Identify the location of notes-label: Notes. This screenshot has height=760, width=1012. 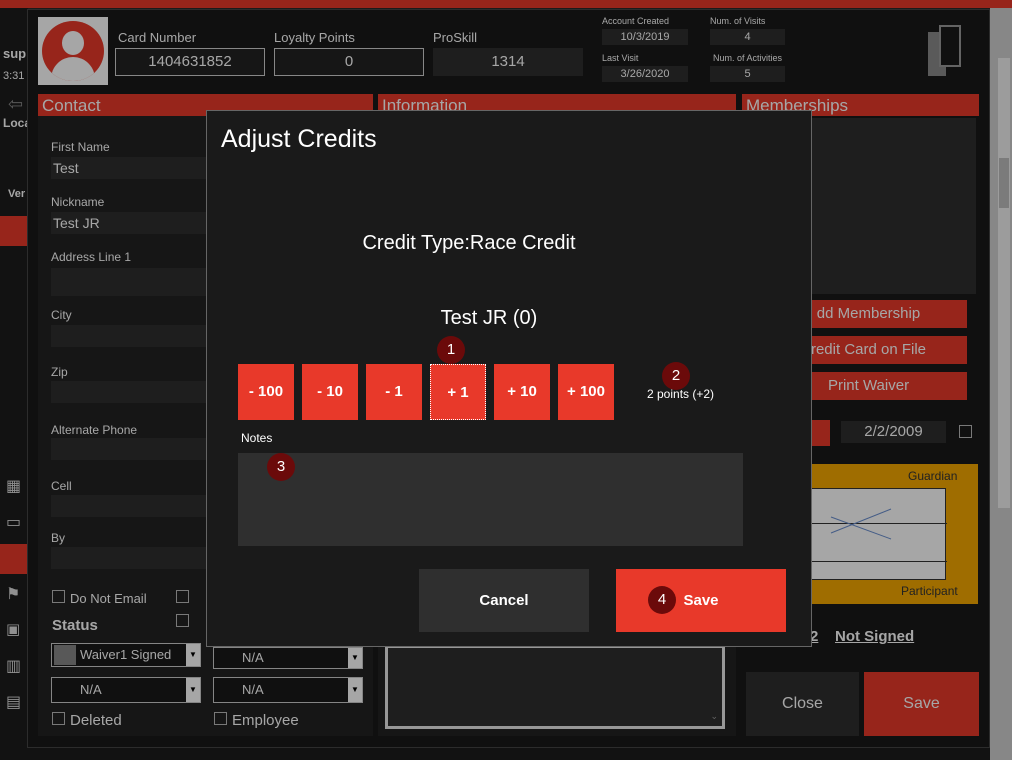
(257, 438).